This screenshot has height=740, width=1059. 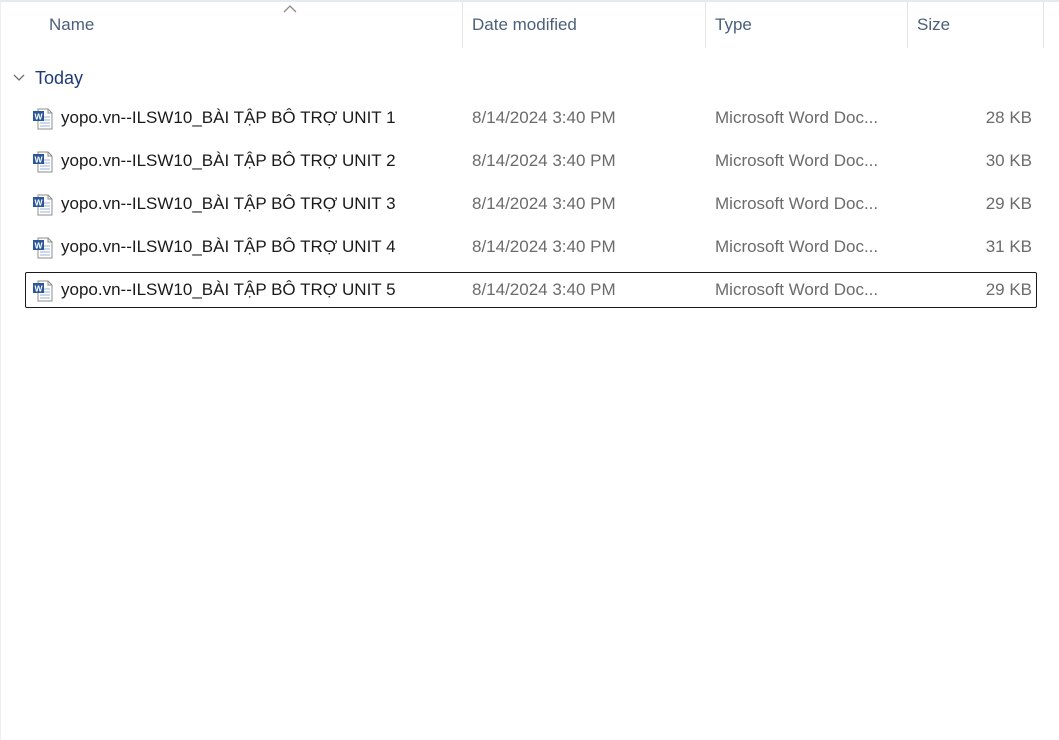 What do you see at coordinates (1008, 246) in the screenshot?
I see `file-size: 31 KB` at bounding box center [1008, 246].